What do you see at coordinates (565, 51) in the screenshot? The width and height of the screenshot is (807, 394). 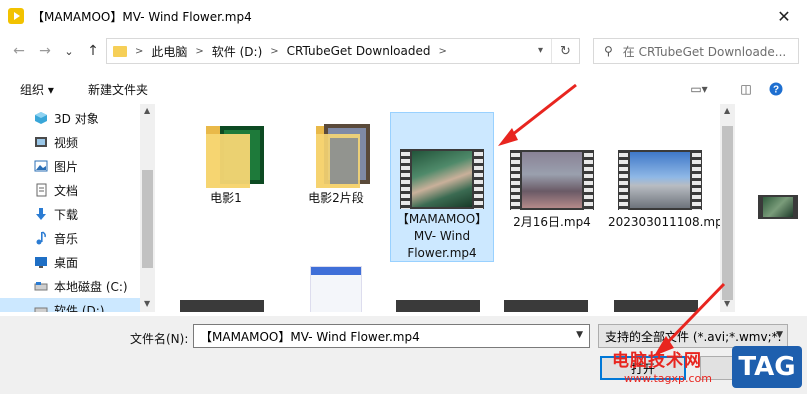 I see `refresh-icon: ↻` at bounding box center [565, 51].